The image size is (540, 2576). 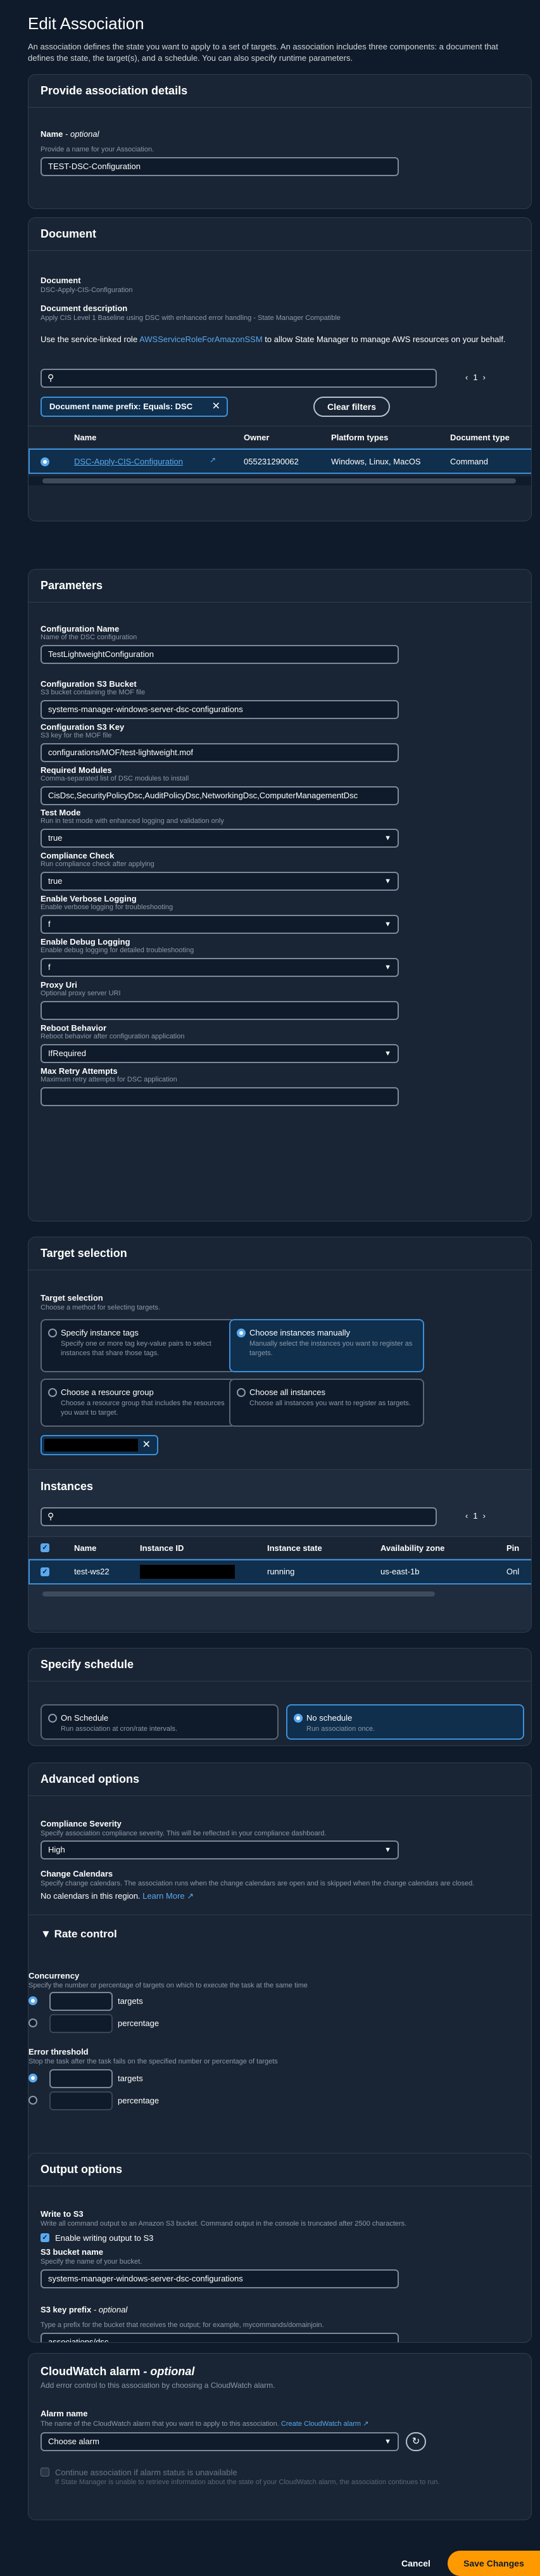 What do you see at coordinates (351, 407) in the screenshot?
I see `clear-filters-button: Clear filters` at bounding box center [351, 407].